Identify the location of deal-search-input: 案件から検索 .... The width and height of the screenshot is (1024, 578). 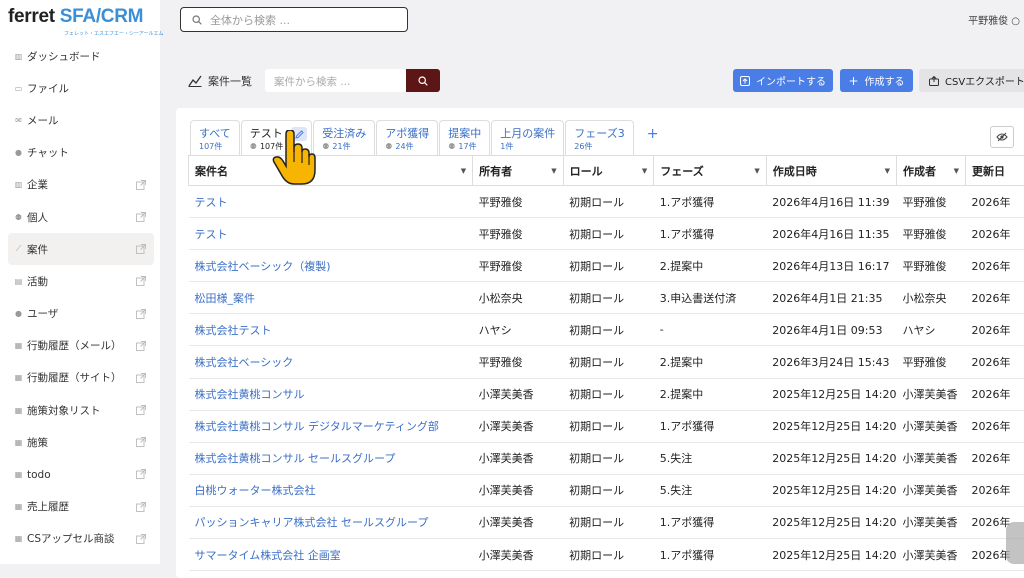
(335, 80).